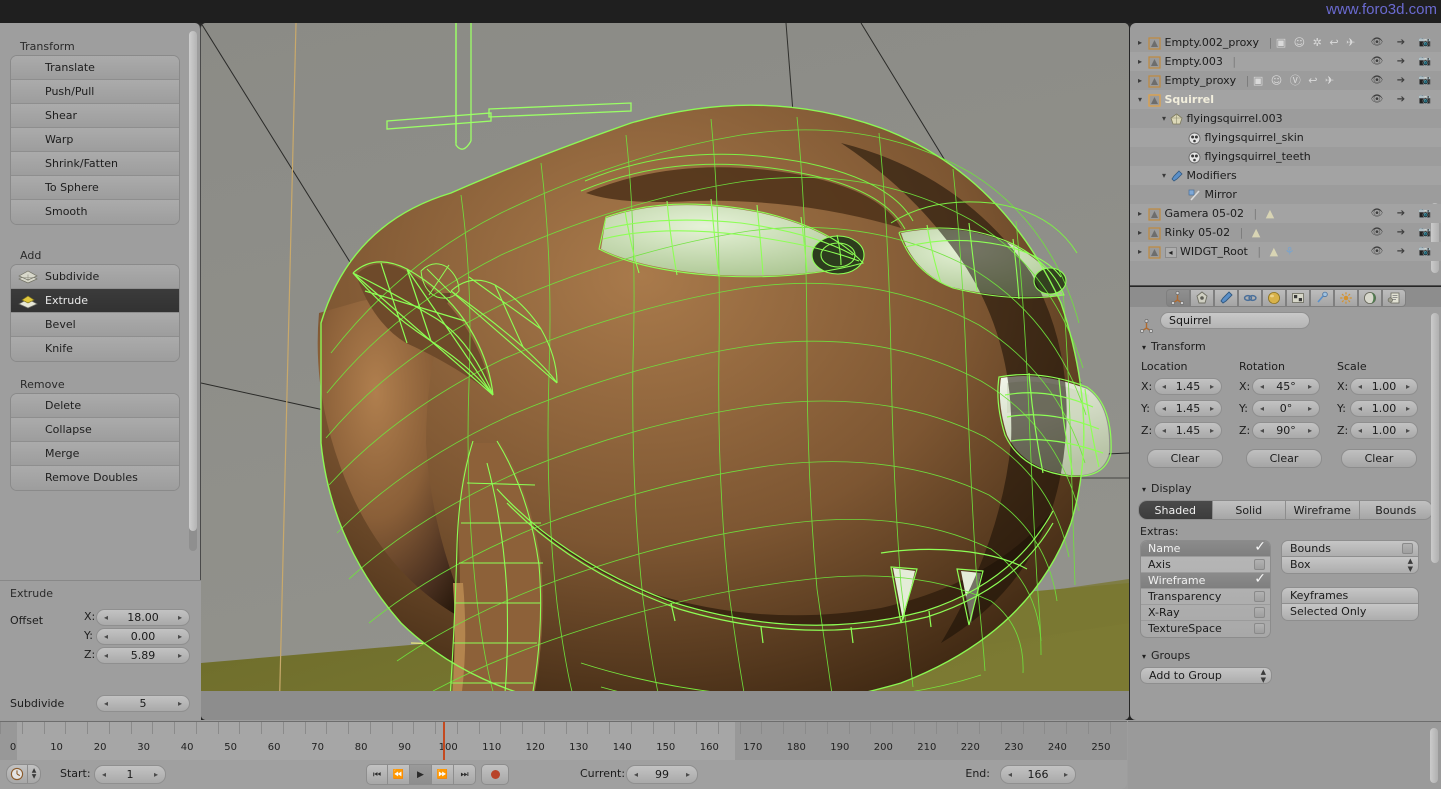 Image resolution: width=1441 pixels, height=789 pixels. Describe the element at coordinates (1290, 251) in the screenshot. I see `wrench-icon: ⚘` at that location.